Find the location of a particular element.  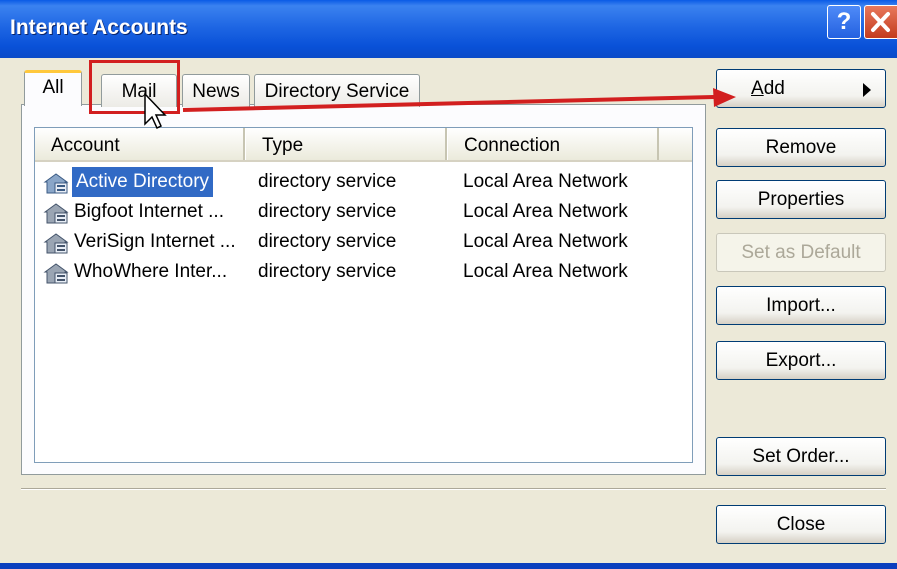

help-button: ? is located at coordinates (844, 22).